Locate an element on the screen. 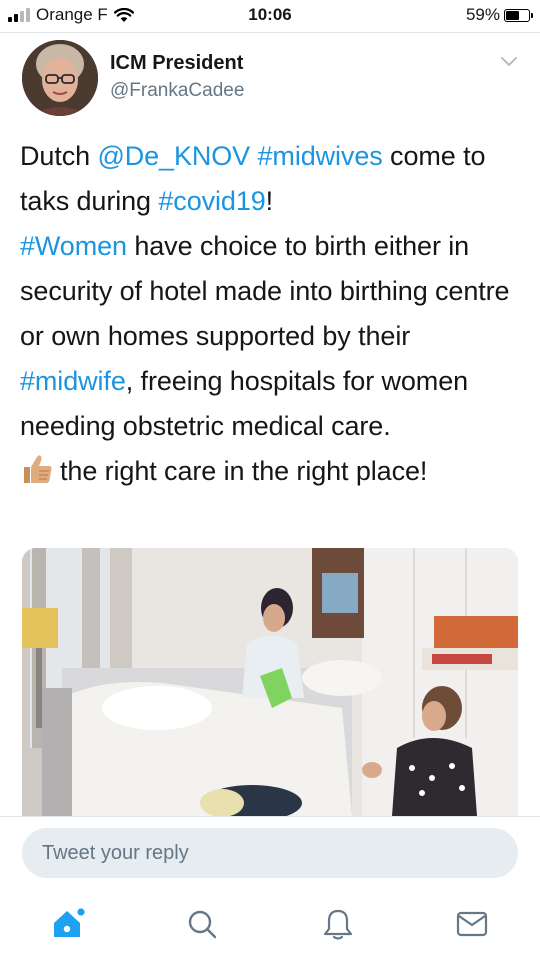  tweet-text-segment: the right care in the right place! is located at coordinates (244, 471).